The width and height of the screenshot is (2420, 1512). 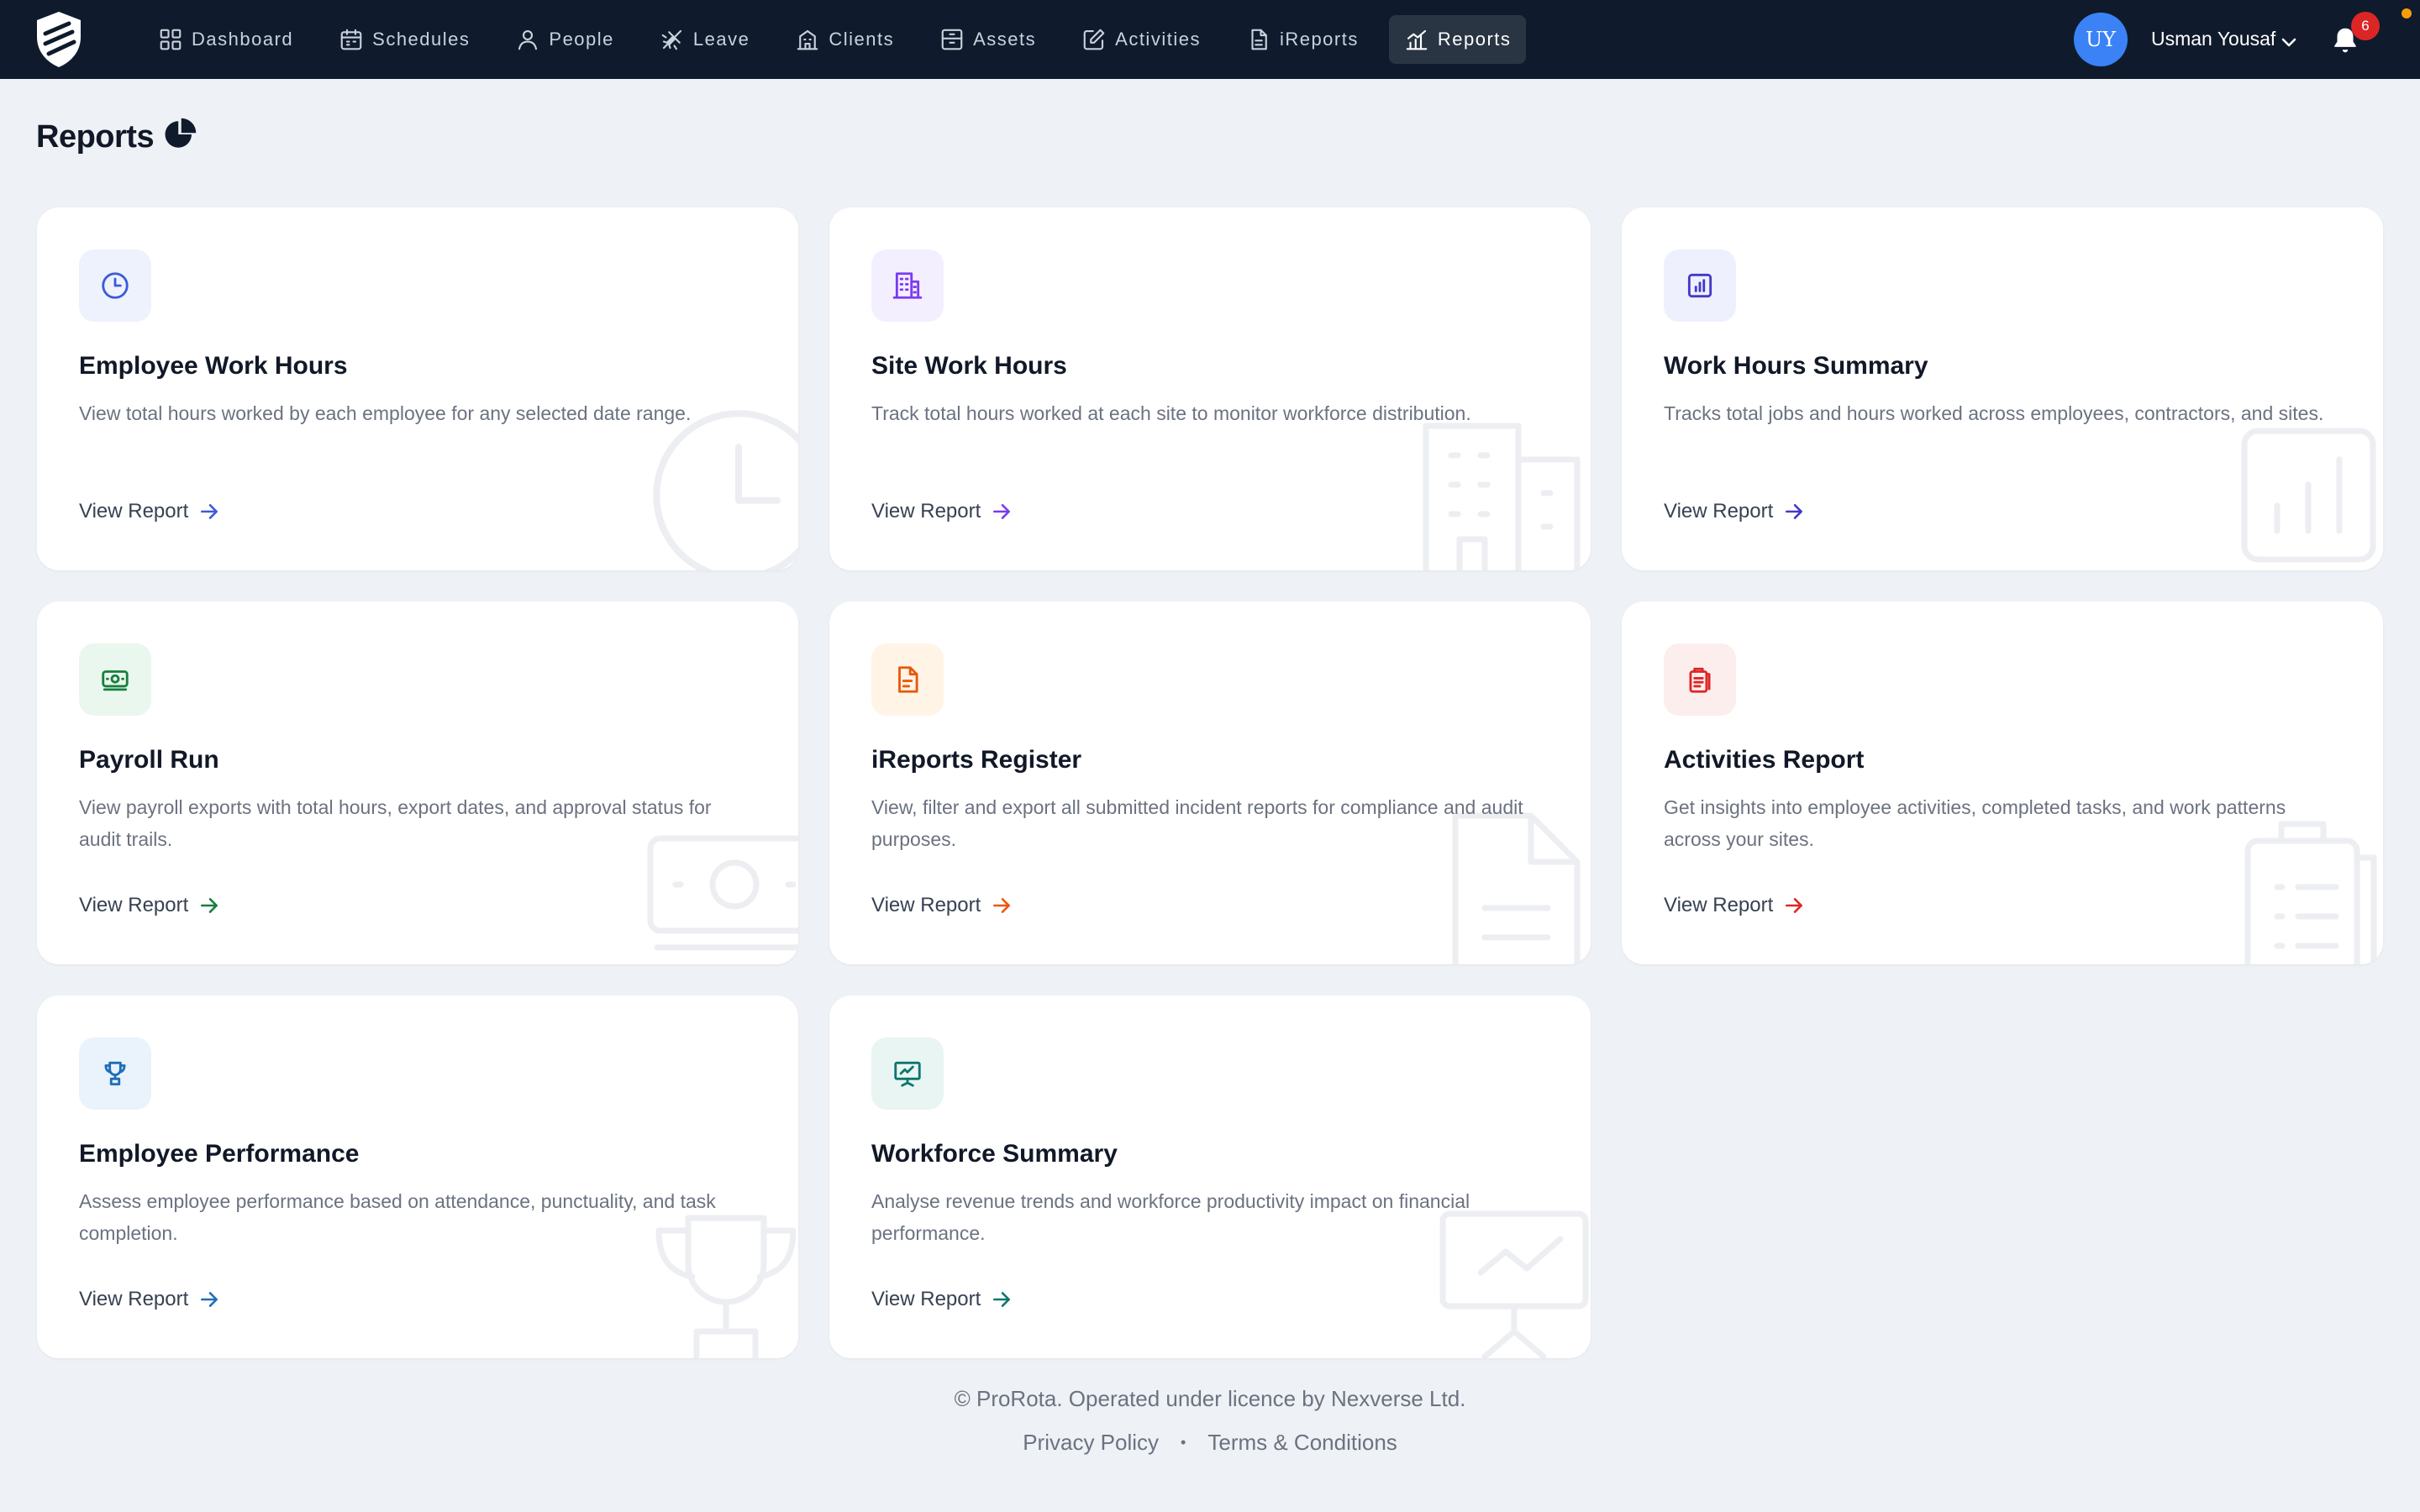 I want to click on chart-watermark-icon, so click(x=2308, y=495).